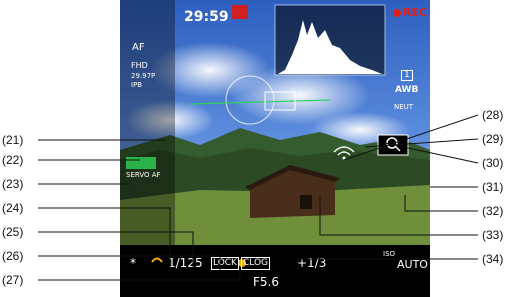  What do you see at coordinates (493, 235) in the screenshot?
I see `callout-33: (33)` at bounding box center [493, 235].